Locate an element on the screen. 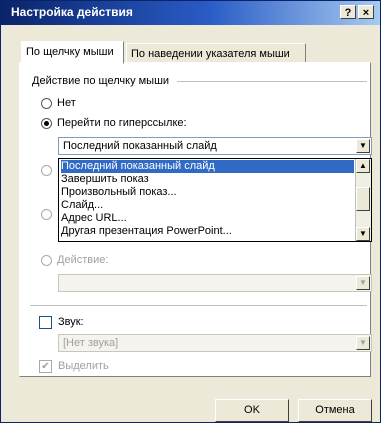  ok-button: OK is located at coordinates (252, 410).